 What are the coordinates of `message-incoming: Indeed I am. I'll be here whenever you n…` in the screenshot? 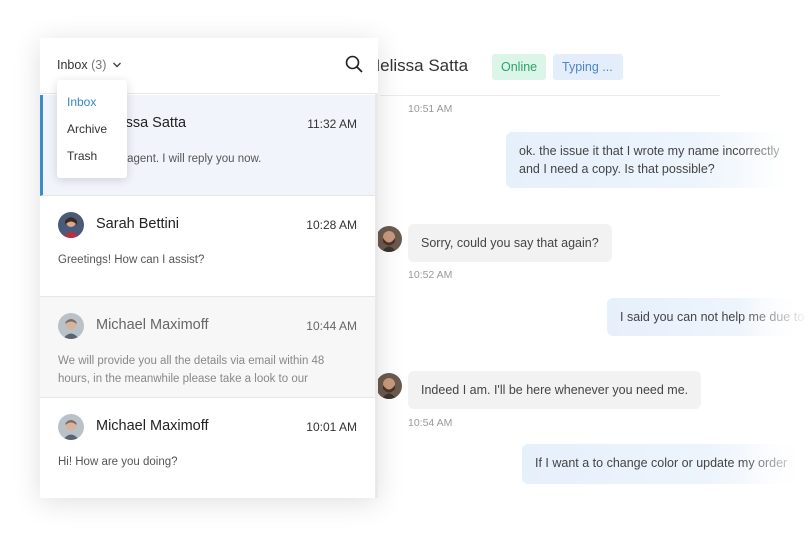 It's located at (555, 390).